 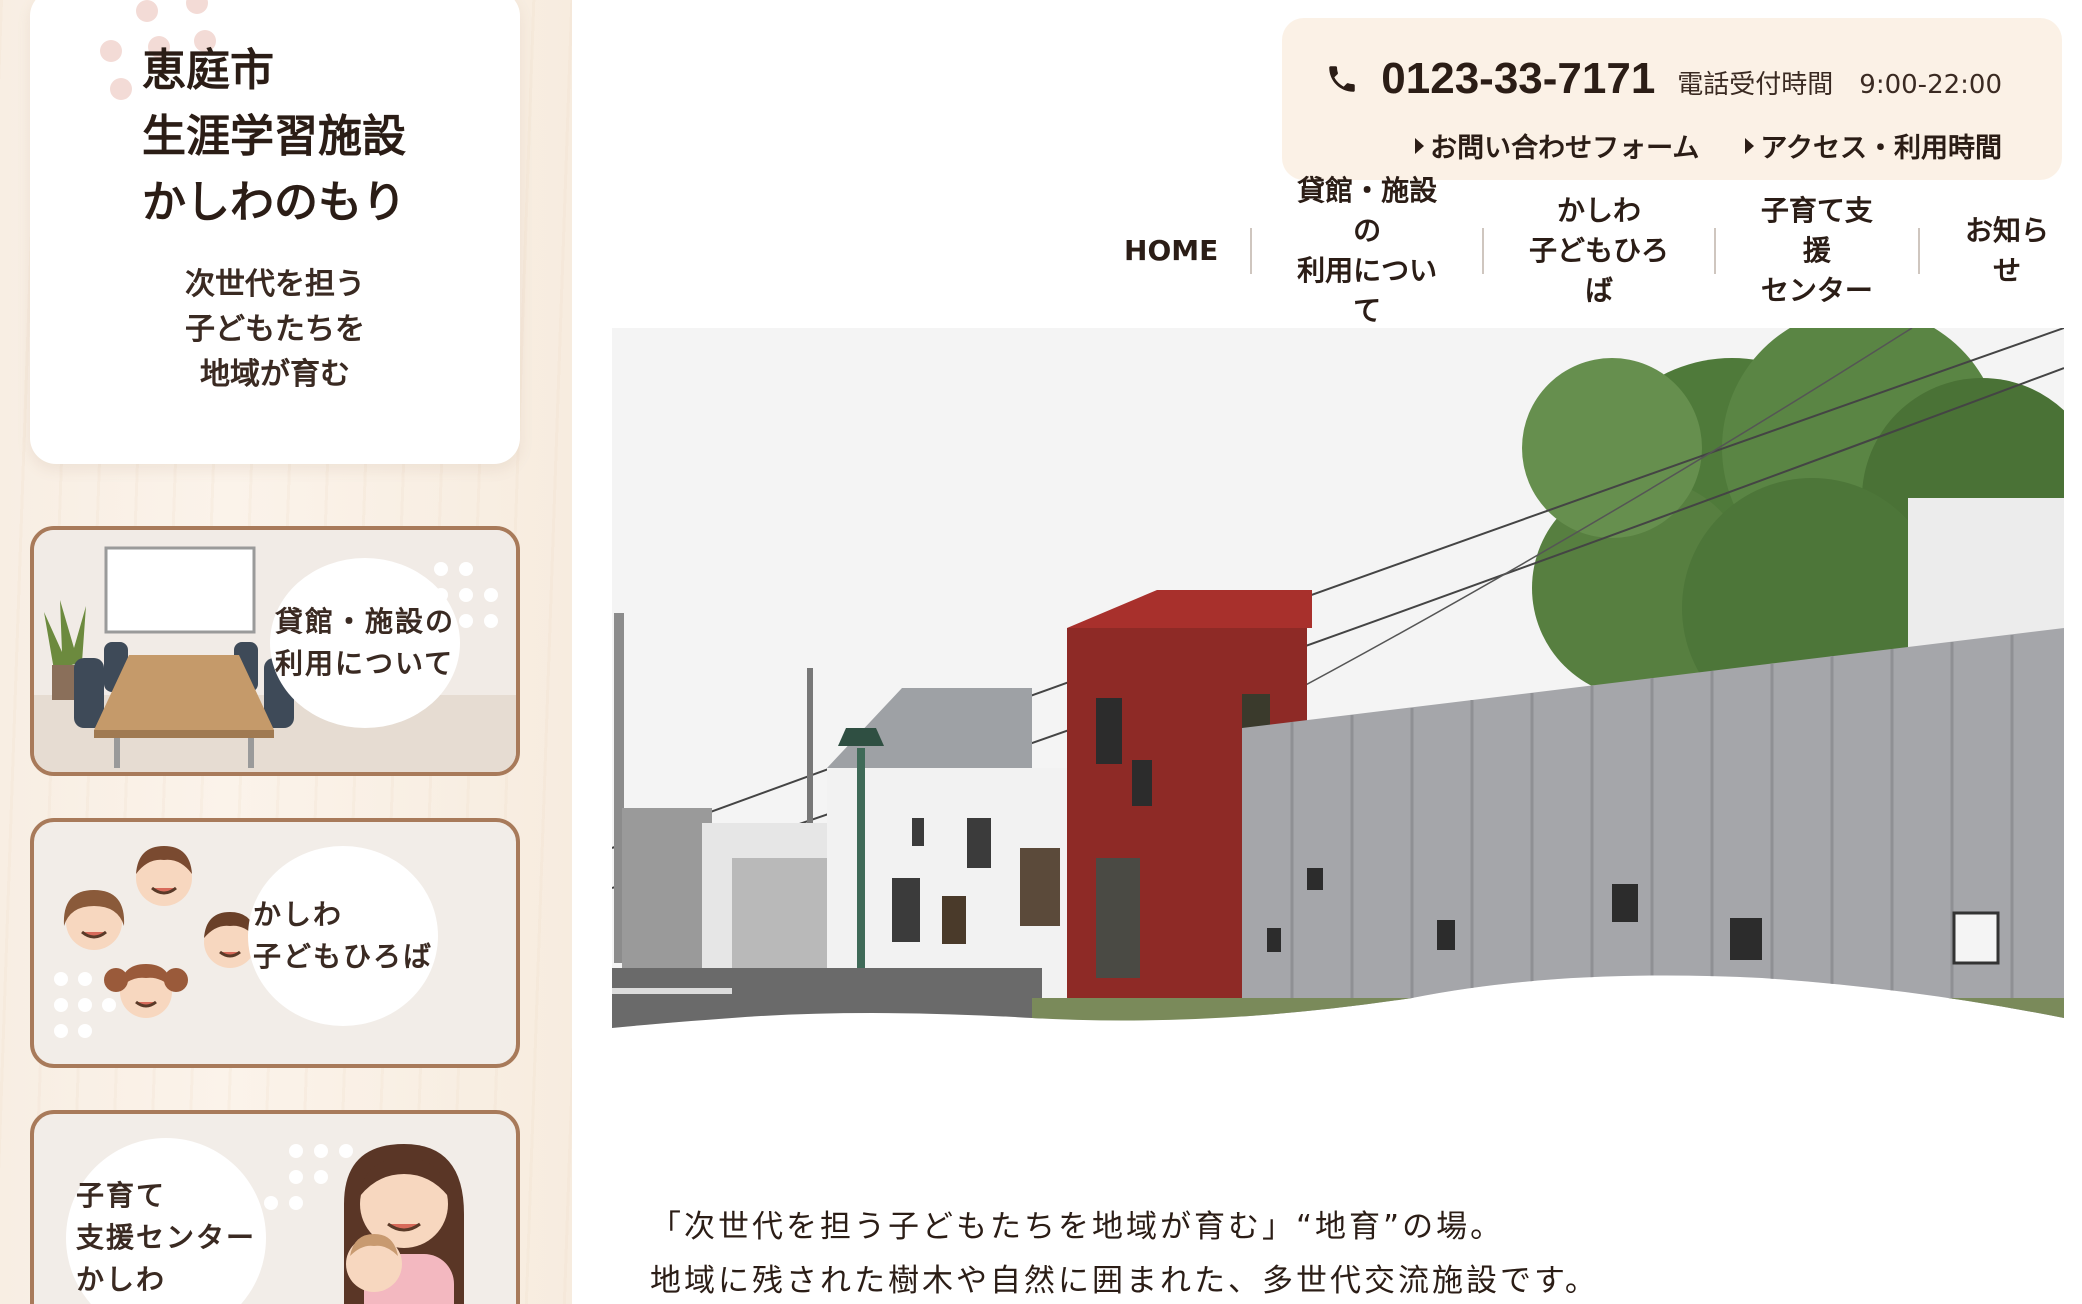 I want to click on site-title: 恵庭市 生涯学習施設 かしわのもり, so click(x=274, y=137).